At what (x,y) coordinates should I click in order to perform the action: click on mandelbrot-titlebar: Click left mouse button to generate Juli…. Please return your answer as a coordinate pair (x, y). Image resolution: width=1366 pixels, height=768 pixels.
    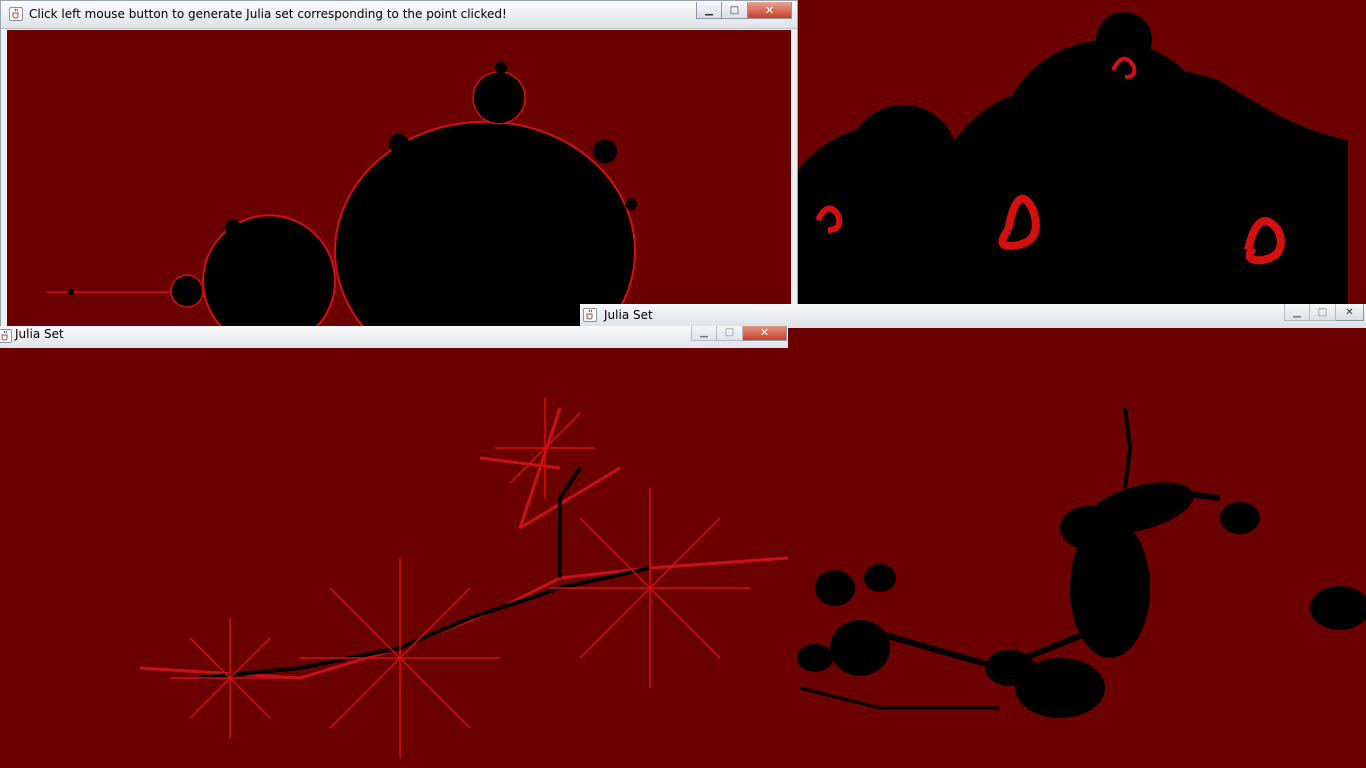
    Looking at the image, I should click on (399, 15).